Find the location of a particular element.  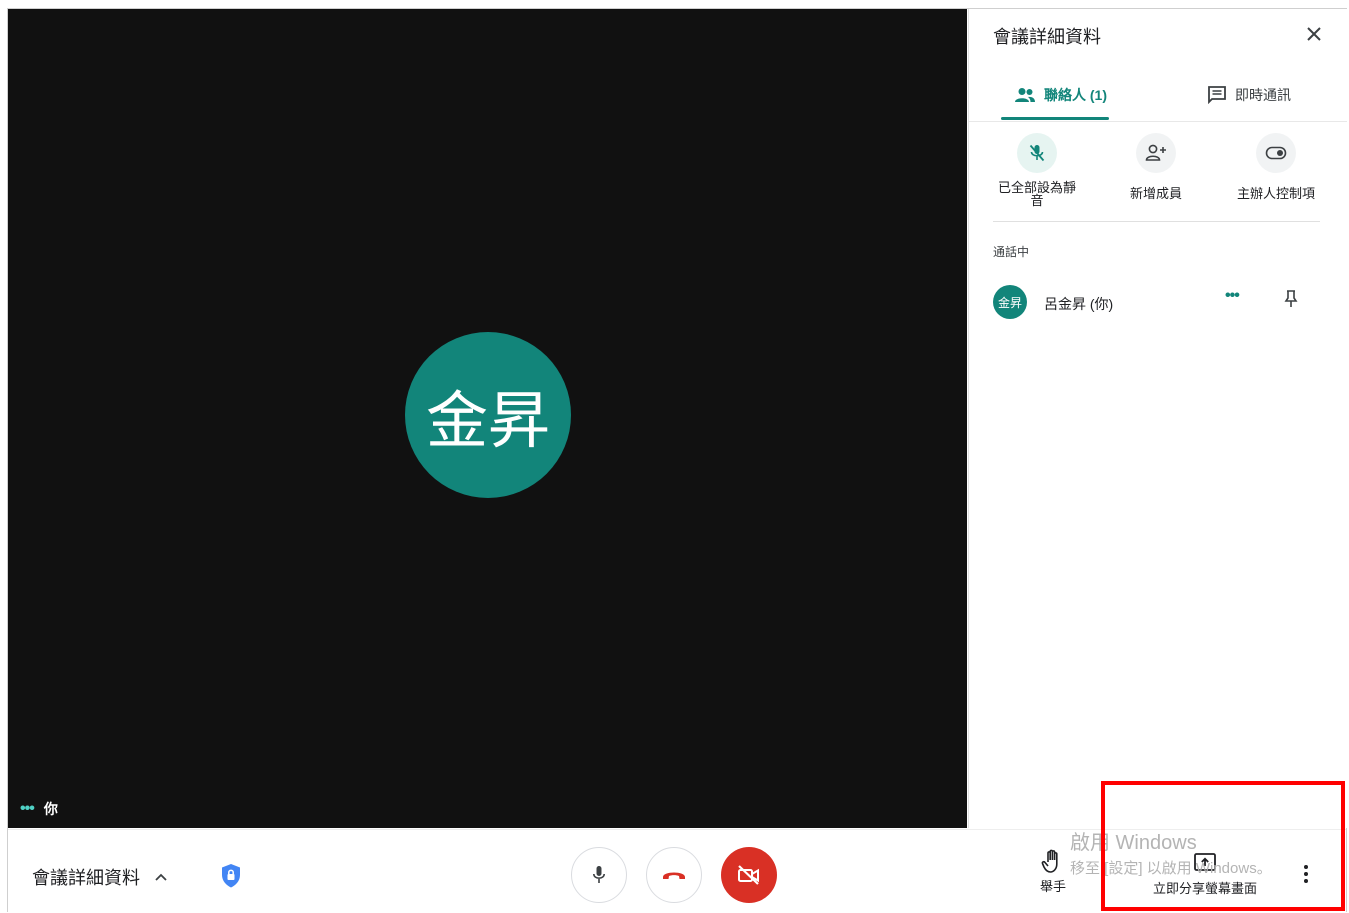

mic-off-icon is located at coordinates (1037, 153).